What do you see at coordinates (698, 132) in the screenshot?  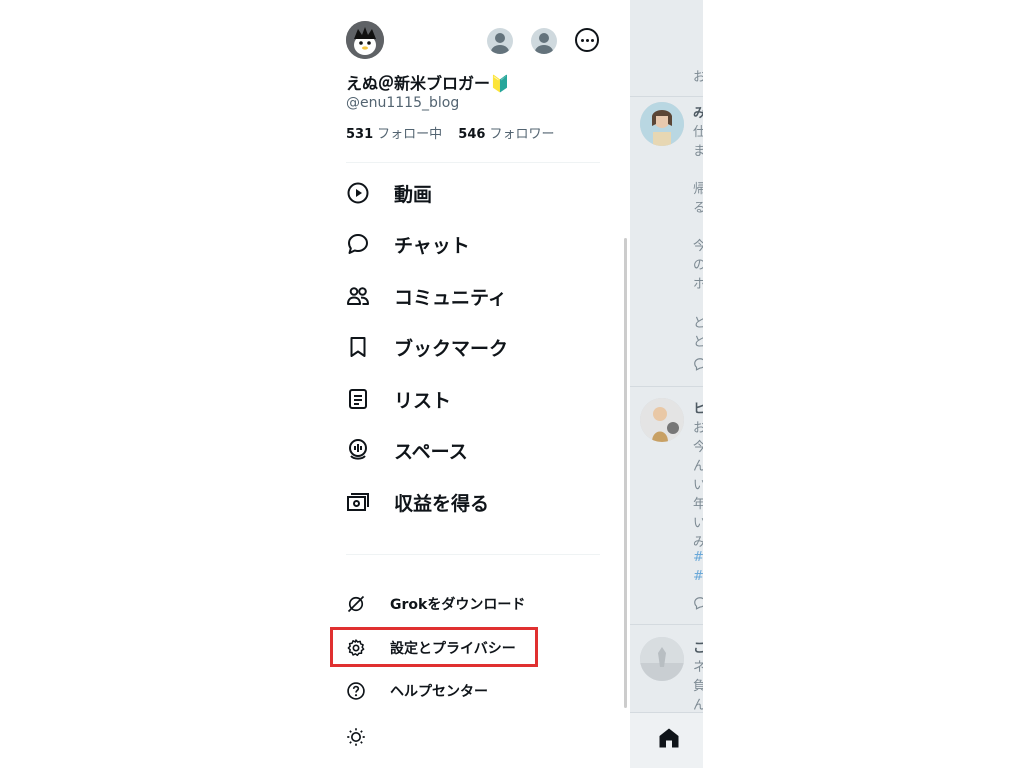 I see `timeline-text: 仕` at bounding box center [698, 132].